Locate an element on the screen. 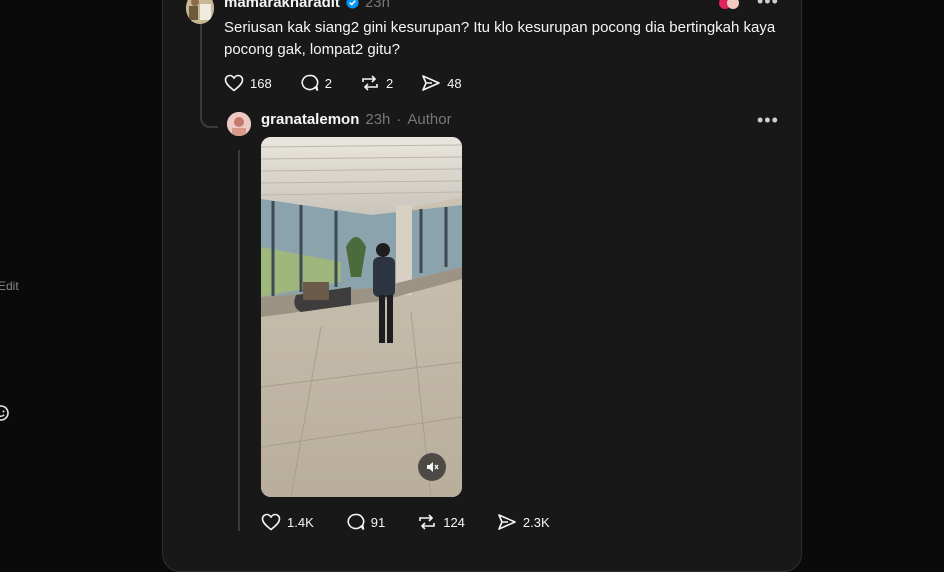  mute-button is located at coordinates (432, 467).